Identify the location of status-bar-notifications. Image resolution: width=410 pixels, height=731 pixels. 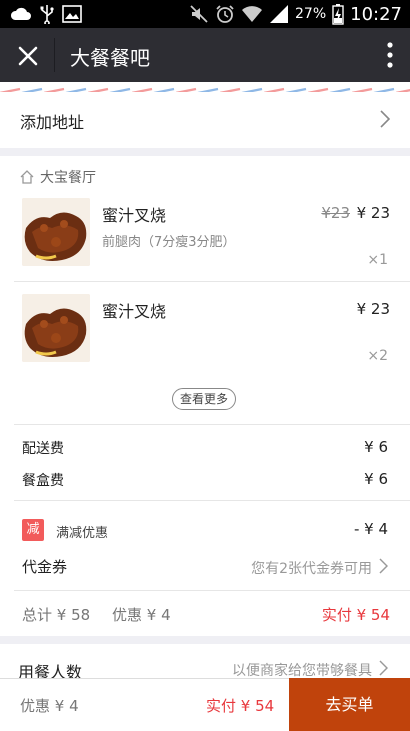
(46, 14).